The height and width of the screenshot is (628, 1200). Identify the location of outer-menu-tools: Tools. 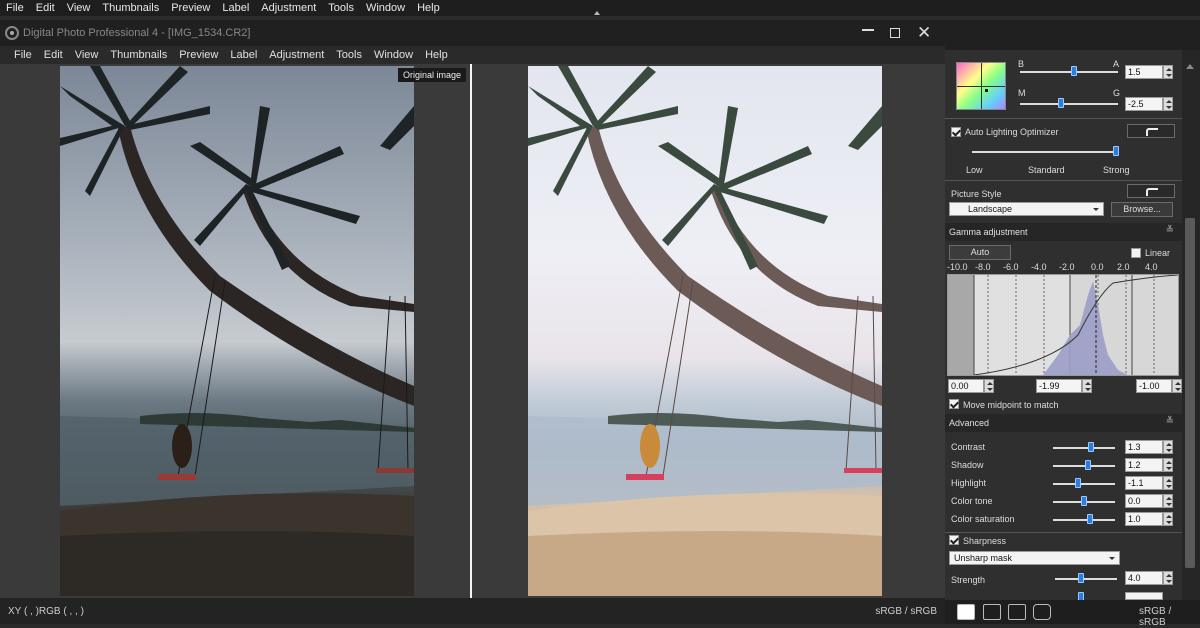
(341, 8).